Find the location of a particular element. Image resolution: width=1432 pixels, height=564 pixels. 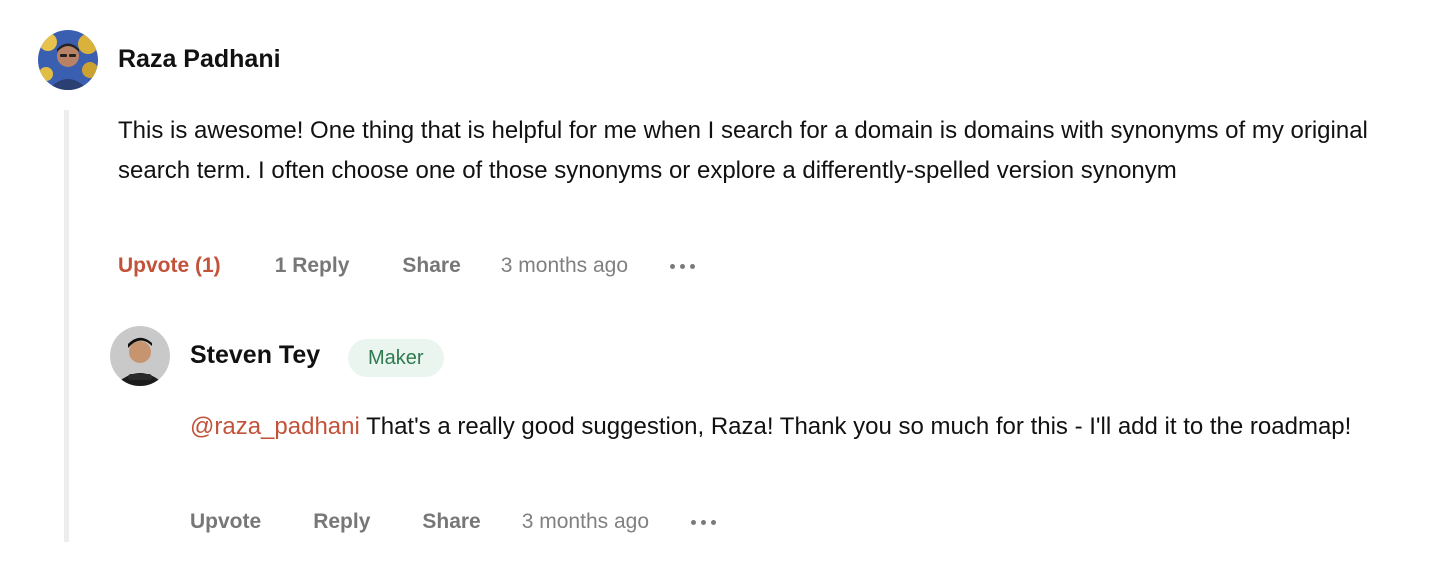

avatar-steven is located at coordinates (140, 356).